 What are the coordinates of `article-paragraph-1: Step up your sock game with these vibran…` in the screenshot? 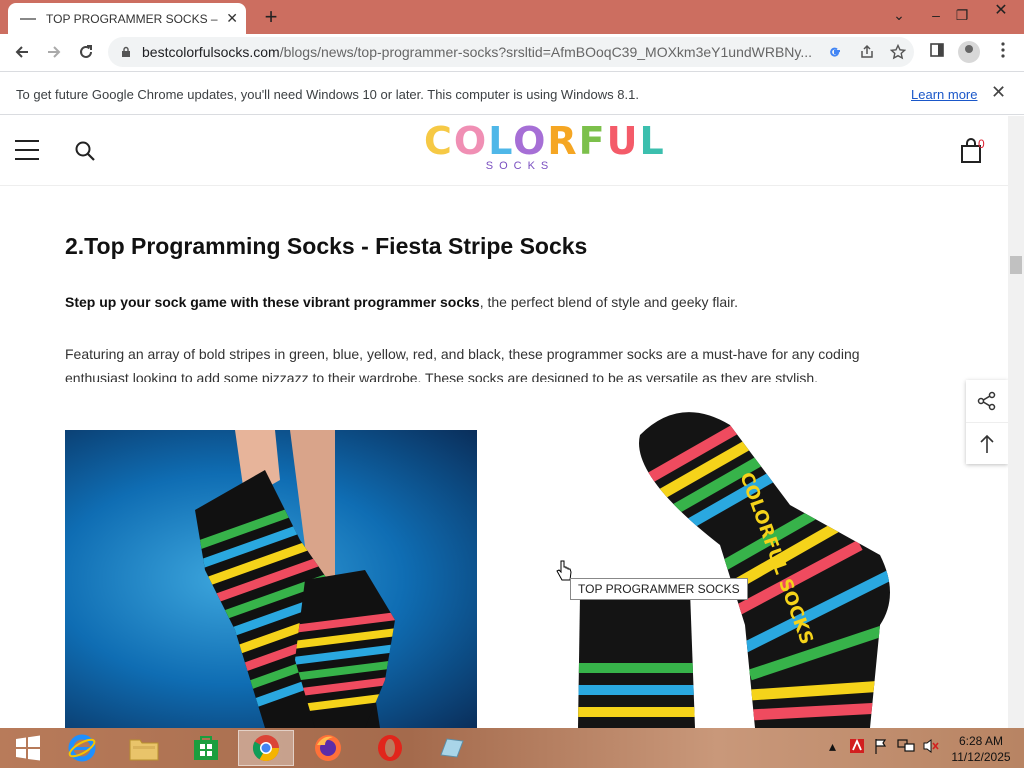 It's located at (402, 302).